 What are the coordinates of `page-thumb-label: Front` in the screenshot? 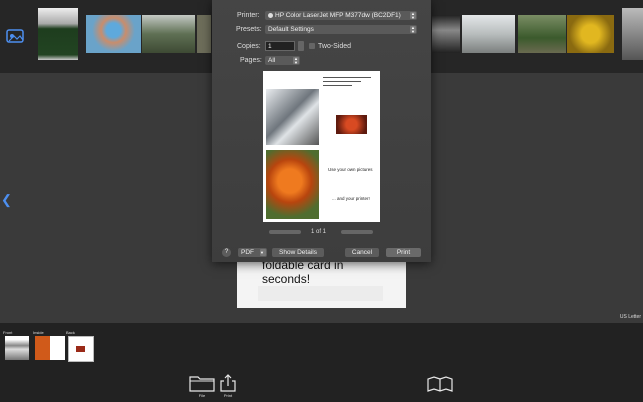 It's located at (8, 332).